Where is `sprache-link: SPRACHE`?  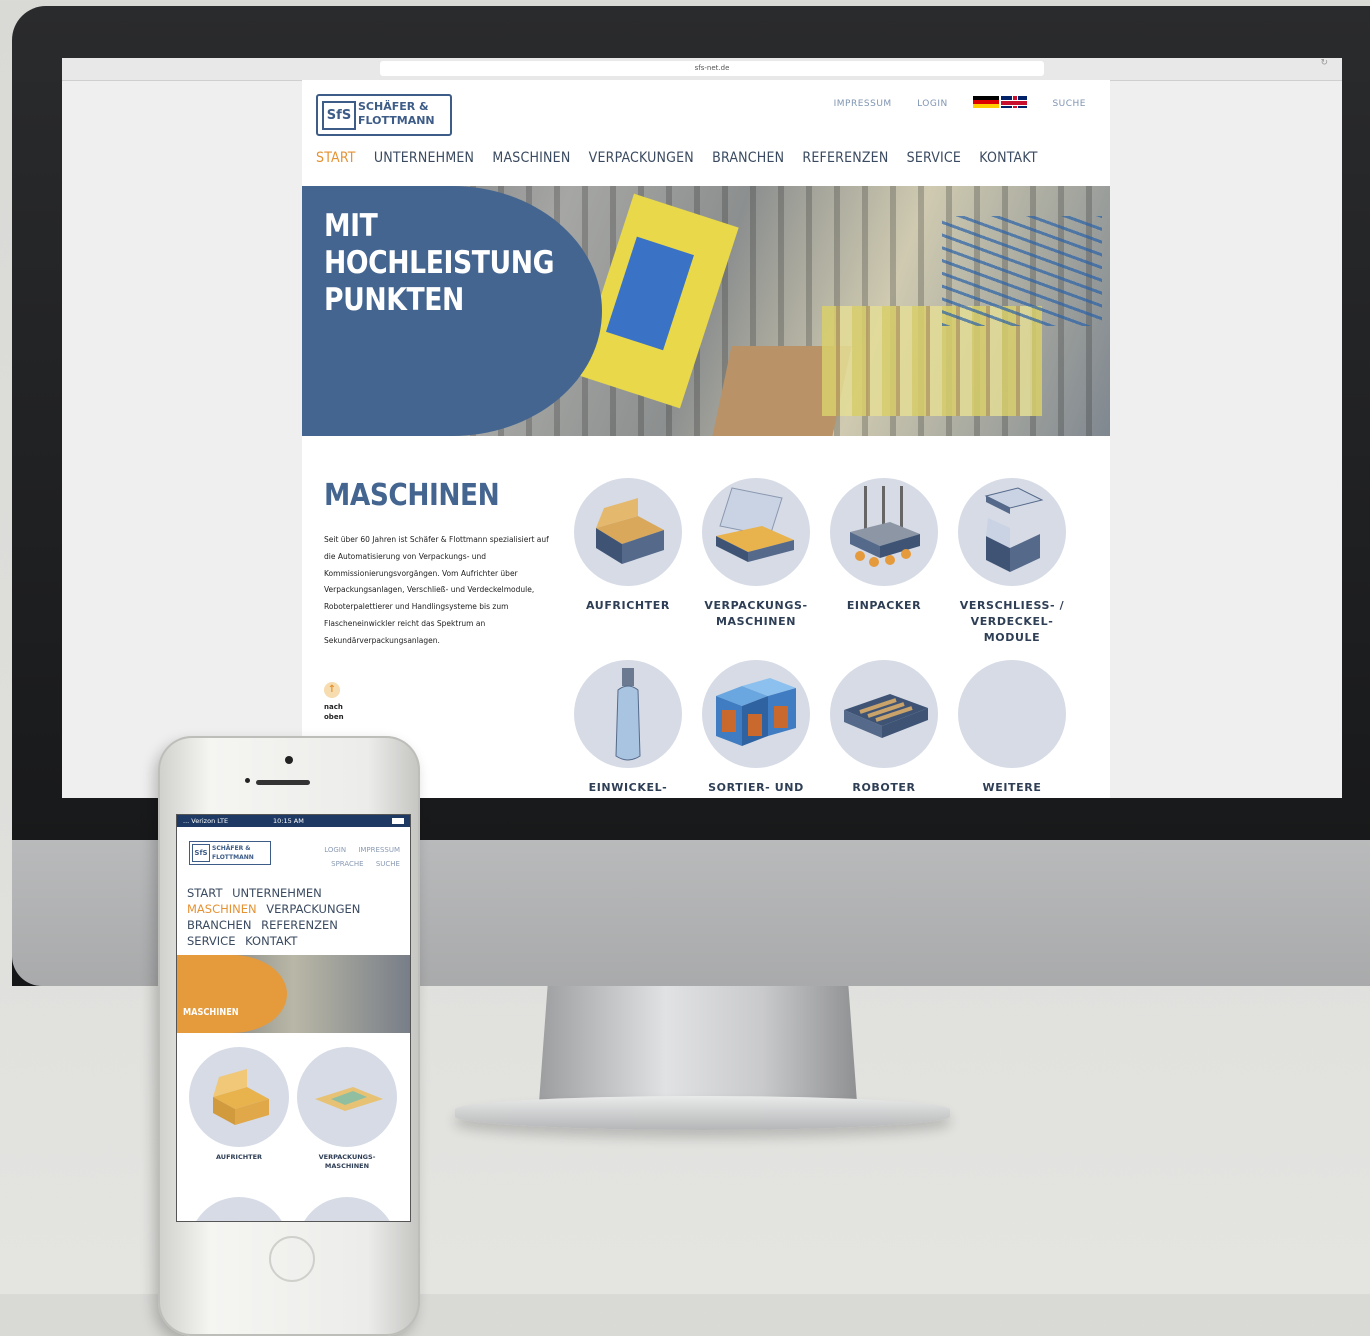
sprache-link: SPRACHE is located at coordinates (347, 864).